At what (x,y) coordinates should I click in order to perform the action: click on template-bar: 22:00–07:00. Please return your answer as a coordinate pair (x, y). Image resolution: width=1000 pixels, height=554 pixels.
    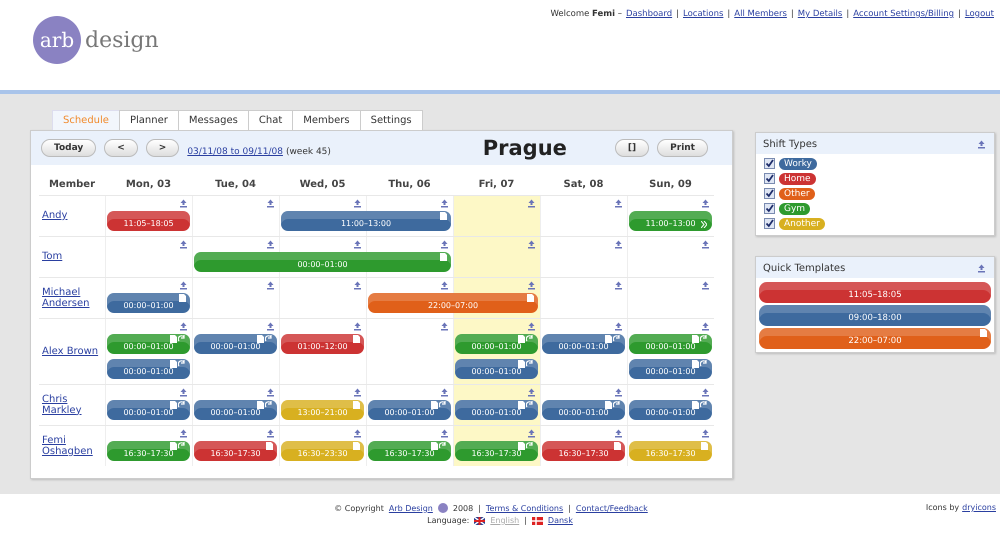
    Looking at the image, I should click on (875, 338).